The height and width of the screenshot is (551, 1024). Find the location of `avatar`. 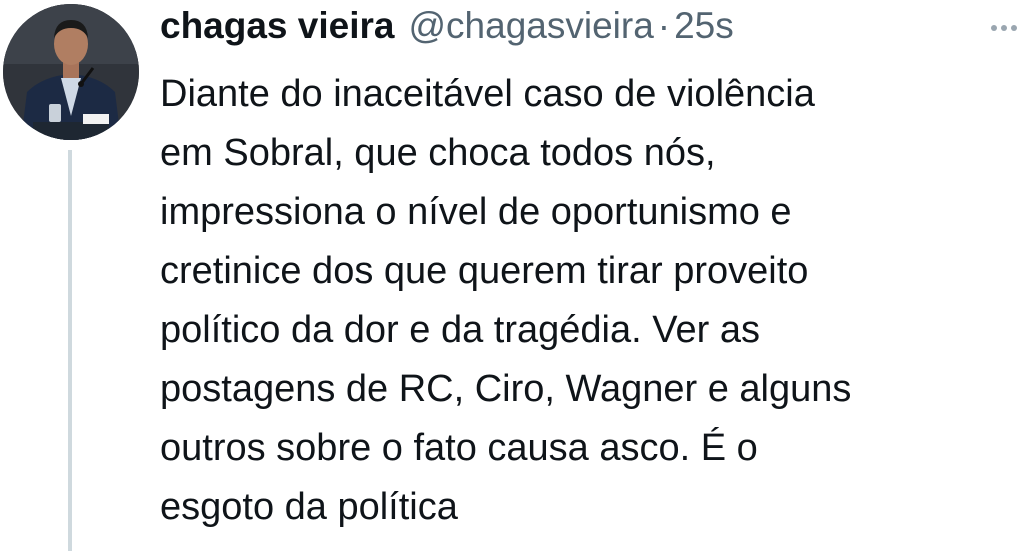

avatar is located at coordinates (71, 72).